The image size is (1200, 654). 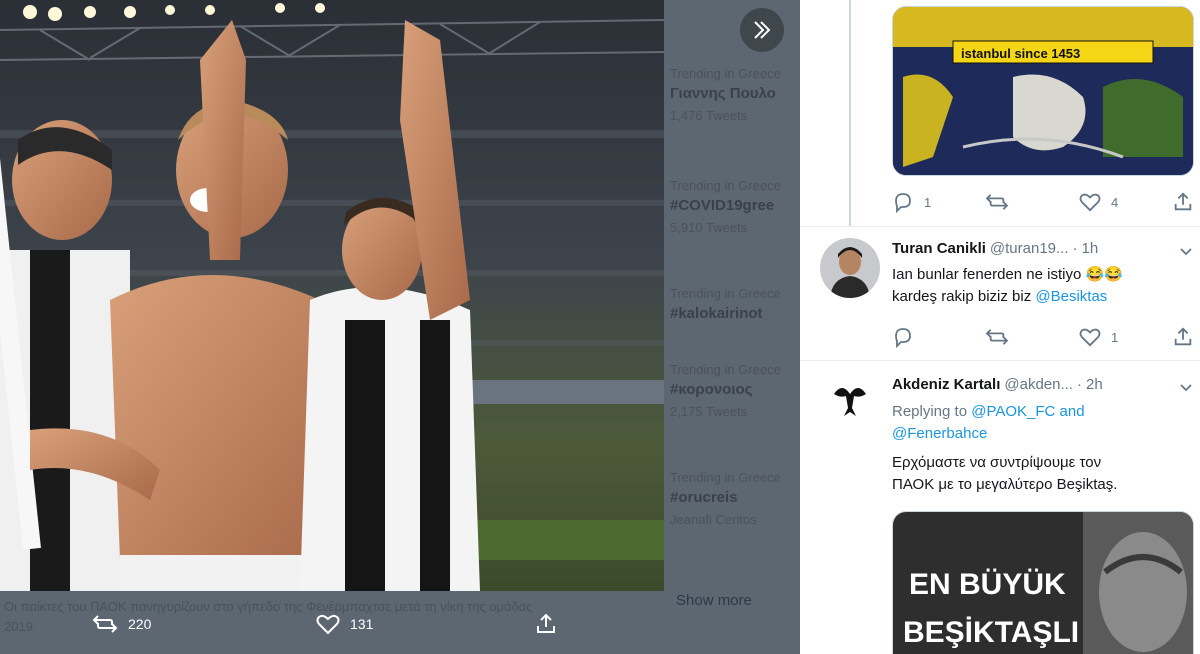 I want to click on trend-count: Jeanafi Ceritos, so click(x=713, y=519).